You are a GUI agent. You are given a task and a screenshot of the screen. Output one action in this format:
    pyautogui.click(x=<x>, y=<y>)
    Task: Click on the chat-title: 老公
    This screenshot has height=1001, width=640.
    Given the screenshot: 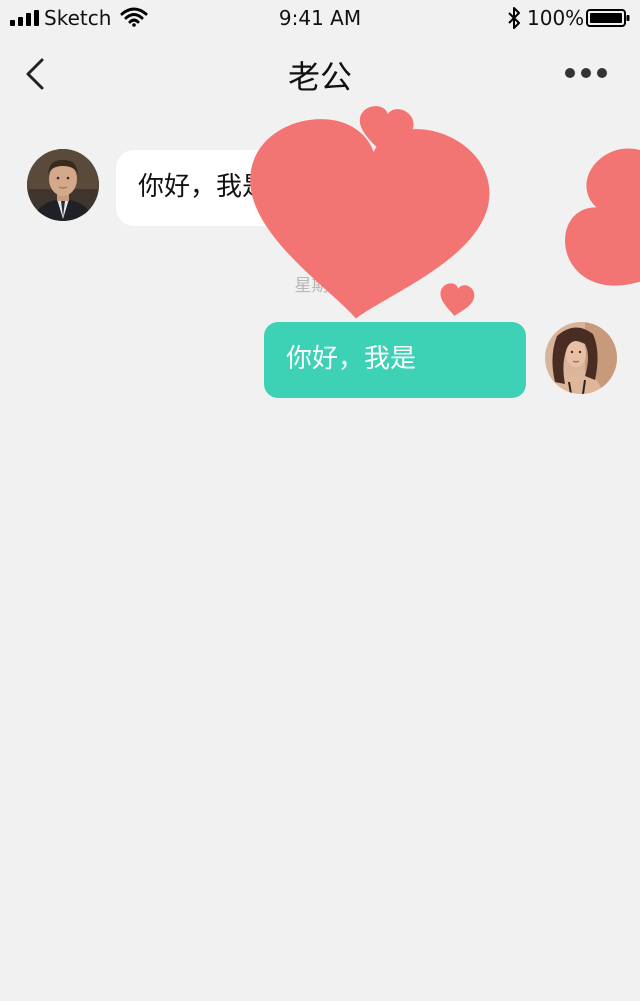 What is the action you would take?
    pyautogui.click(x=319, y=77)
    